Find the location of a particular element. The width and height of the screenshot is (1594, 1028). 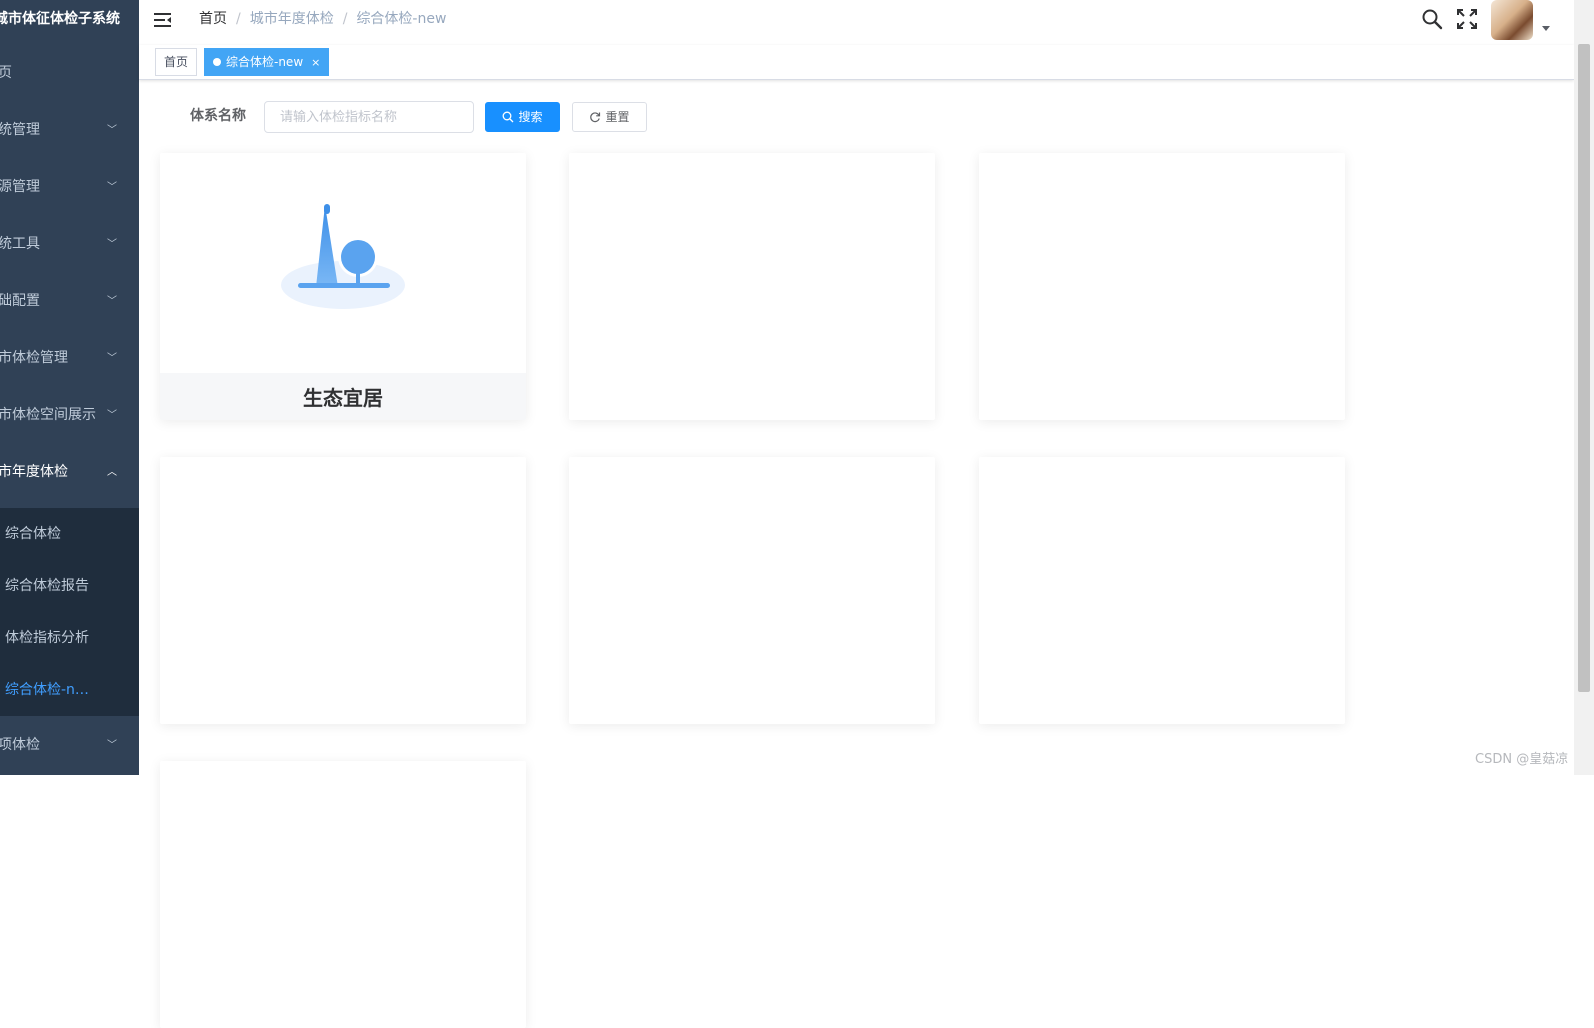

sidebar-item-system-management: 统管理 ﹀ is located at coordinates (69, 130).